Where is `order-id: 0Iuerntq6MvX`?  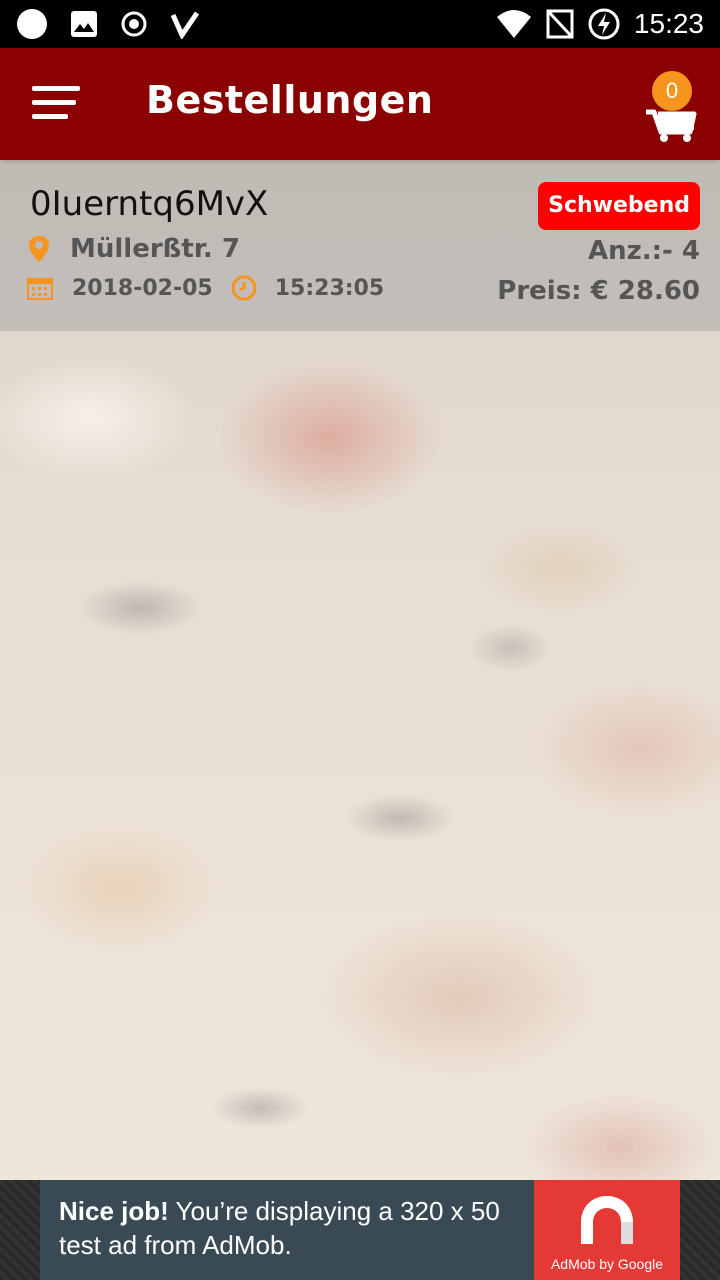
order-id: 0Iuerntq6MvX is located at coordinates (149, 204).